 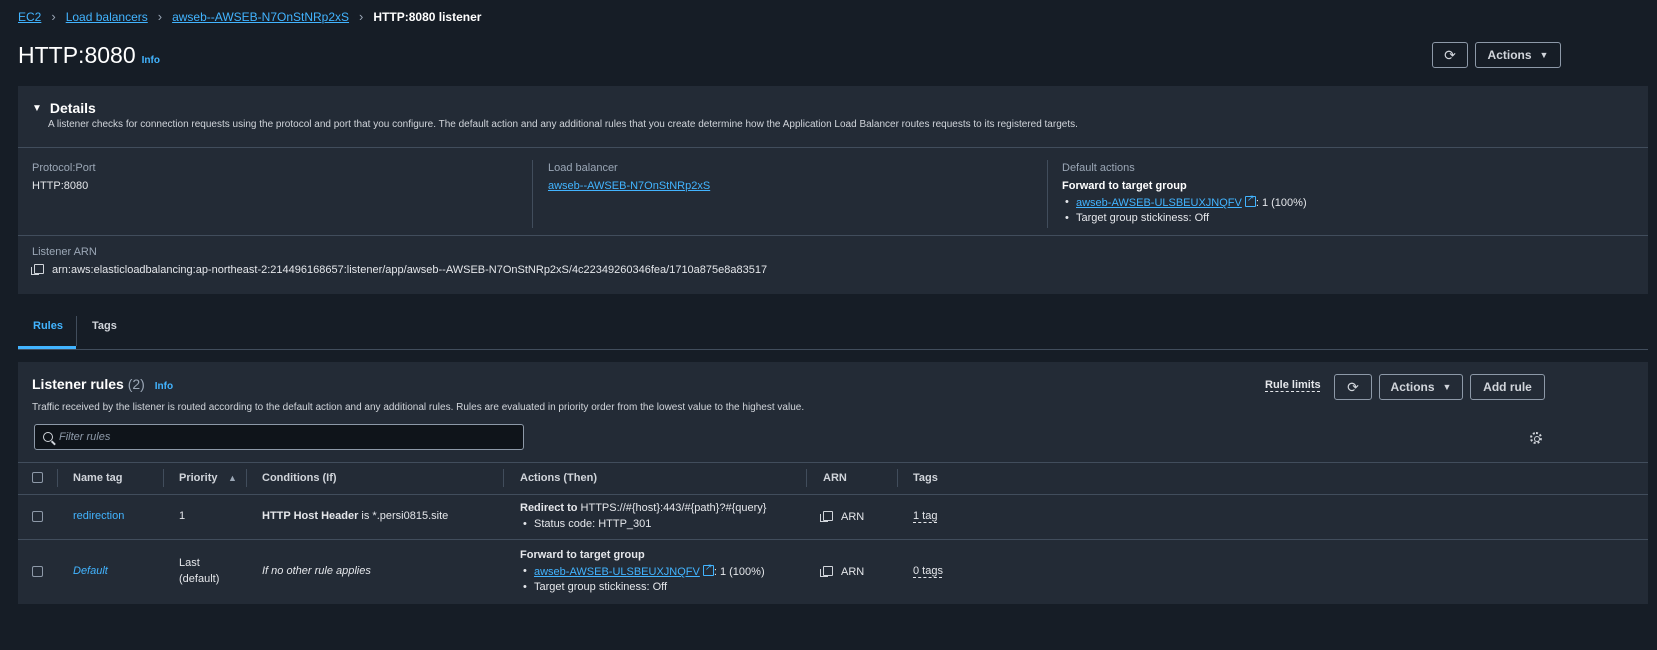 I want to click on rule-name-link: redirection, so click(x=98, y=516).